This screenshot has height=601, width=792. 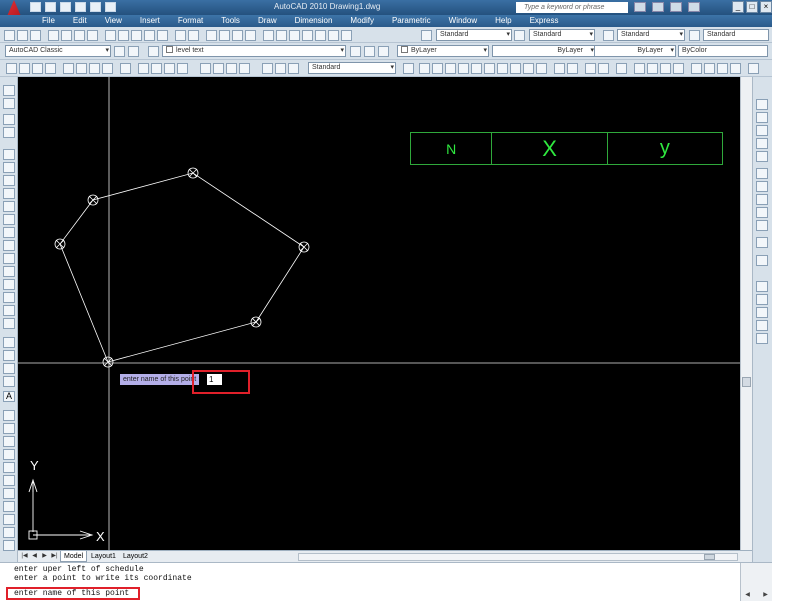 What do you see at coordinates (182, 68) in the screenshot?
I see `dim-break-icon` at bounding box center [182, 68].